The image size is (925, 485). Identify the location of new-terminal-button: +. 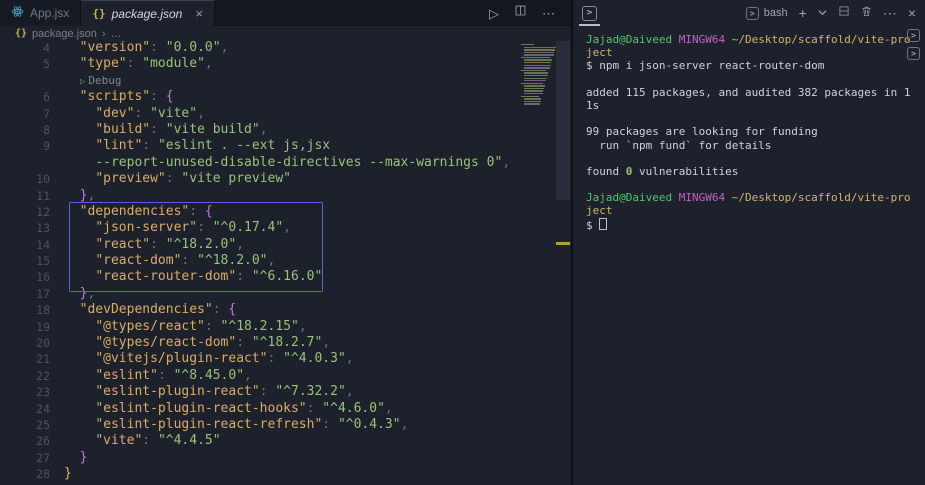
(803, 13).